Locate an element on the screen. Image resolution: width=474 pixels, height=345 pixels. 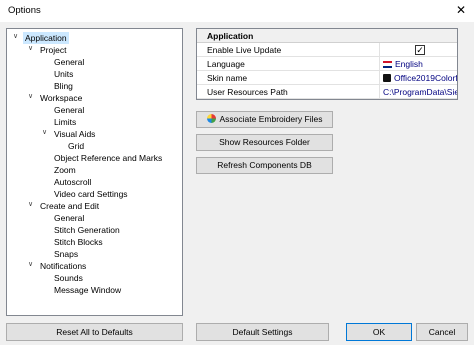
live-update-checkbox: ✓ is located at coordinates (420, 50).